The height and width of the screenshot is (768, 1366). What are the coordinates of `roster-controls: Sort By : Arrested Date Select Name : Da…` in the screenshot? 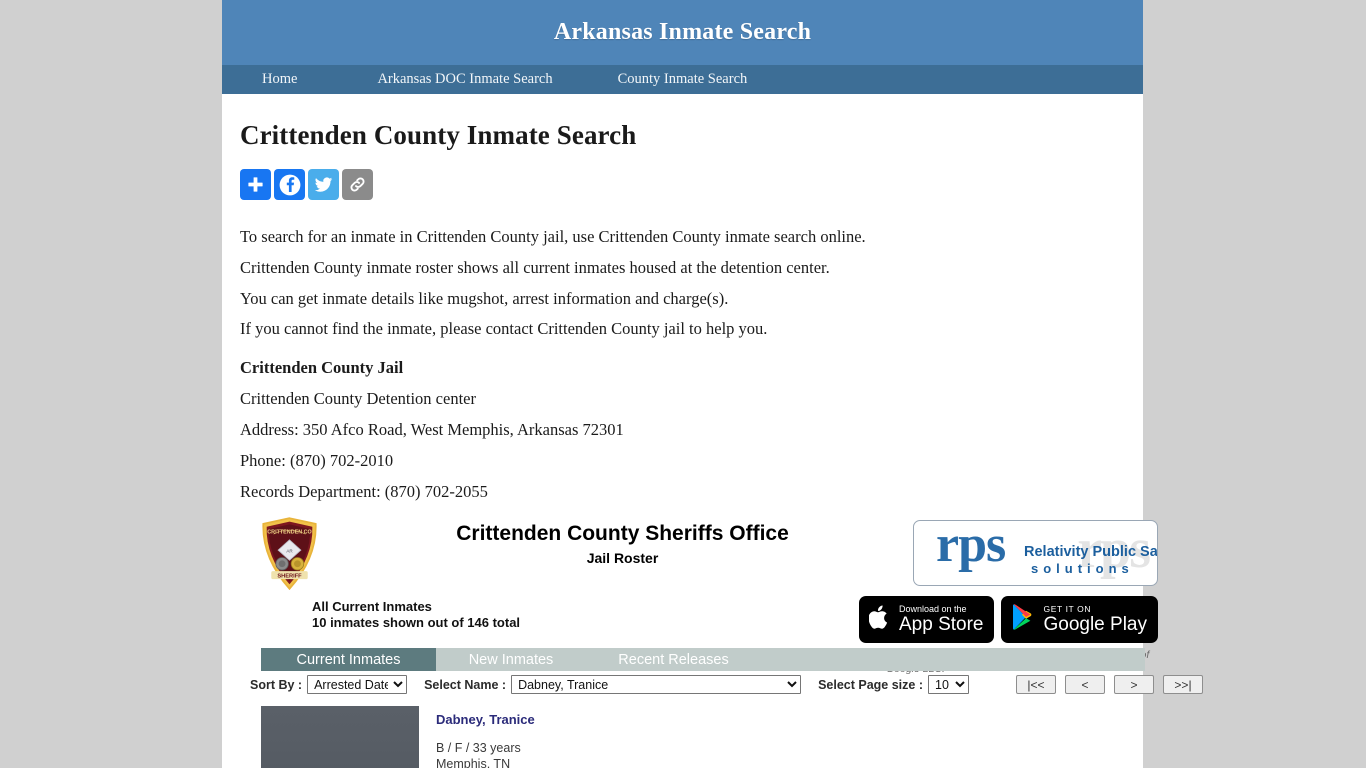 It's located at (726, 685).